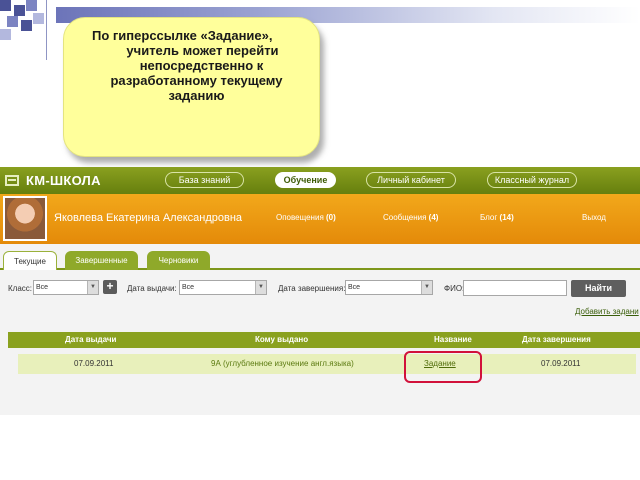 The height and width of the screenshot is (480, 640). I want to click on nav-class-journal: Классный журнал, so click(532, 180).